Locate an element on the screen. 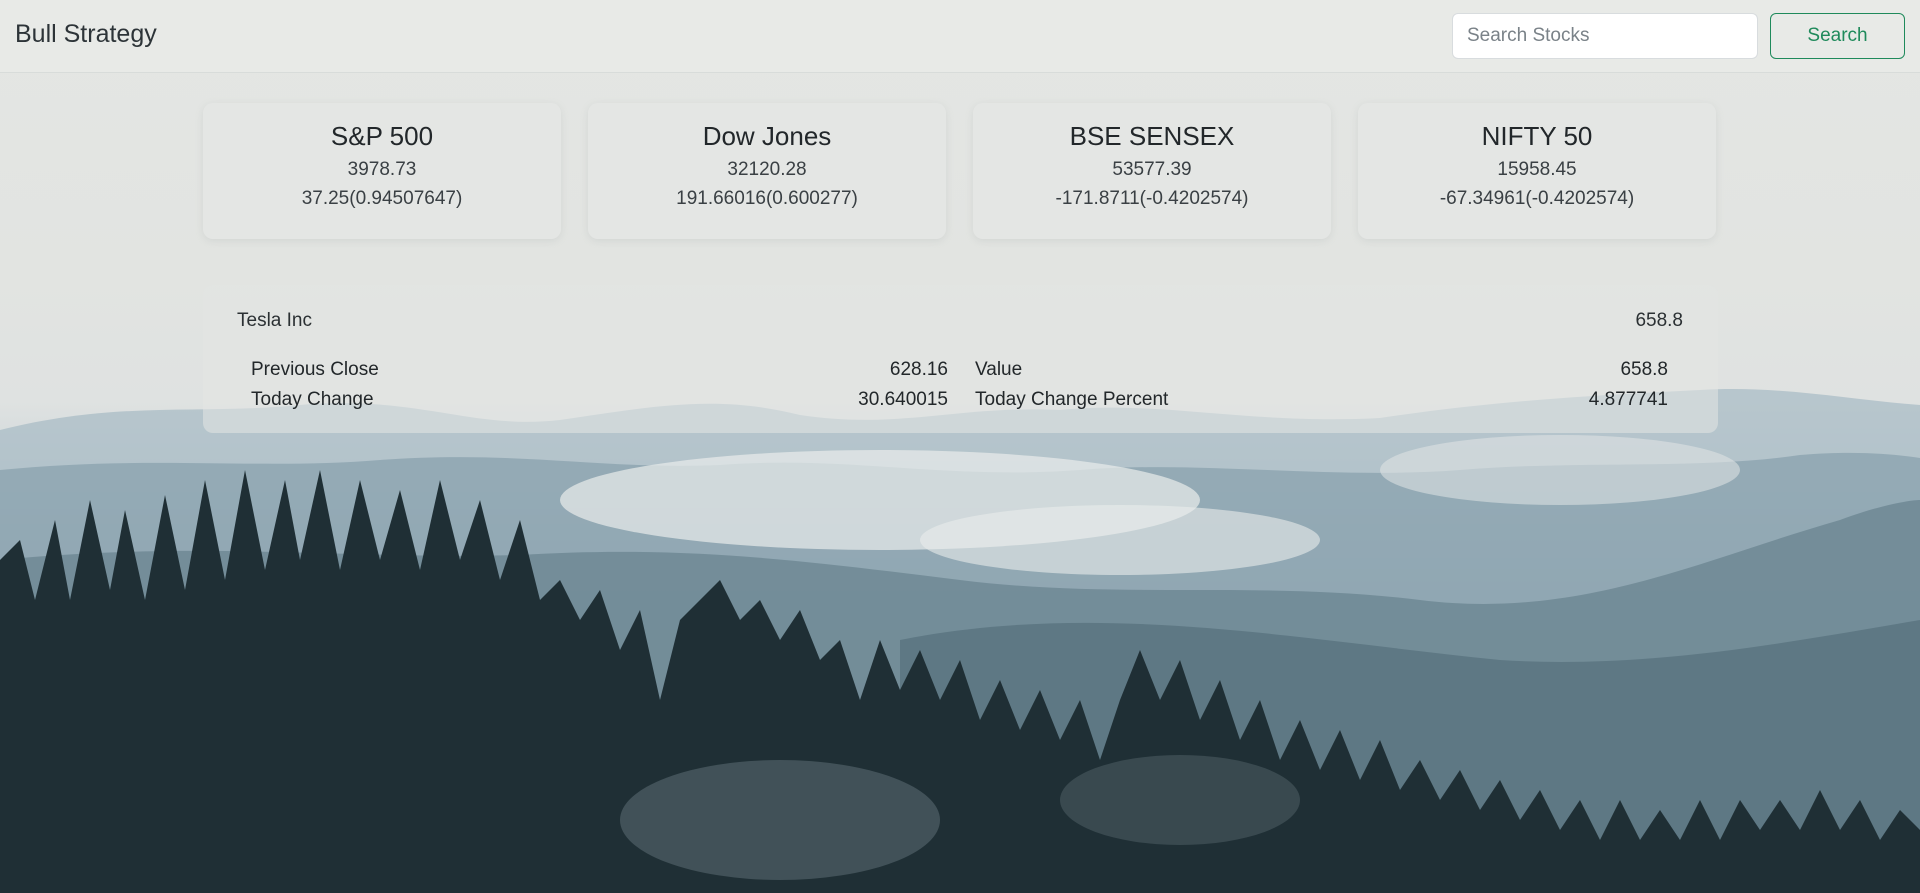 This screenshot has width=1920, height=893. today-change-label: Today Change is located at coordinates (312, 399).